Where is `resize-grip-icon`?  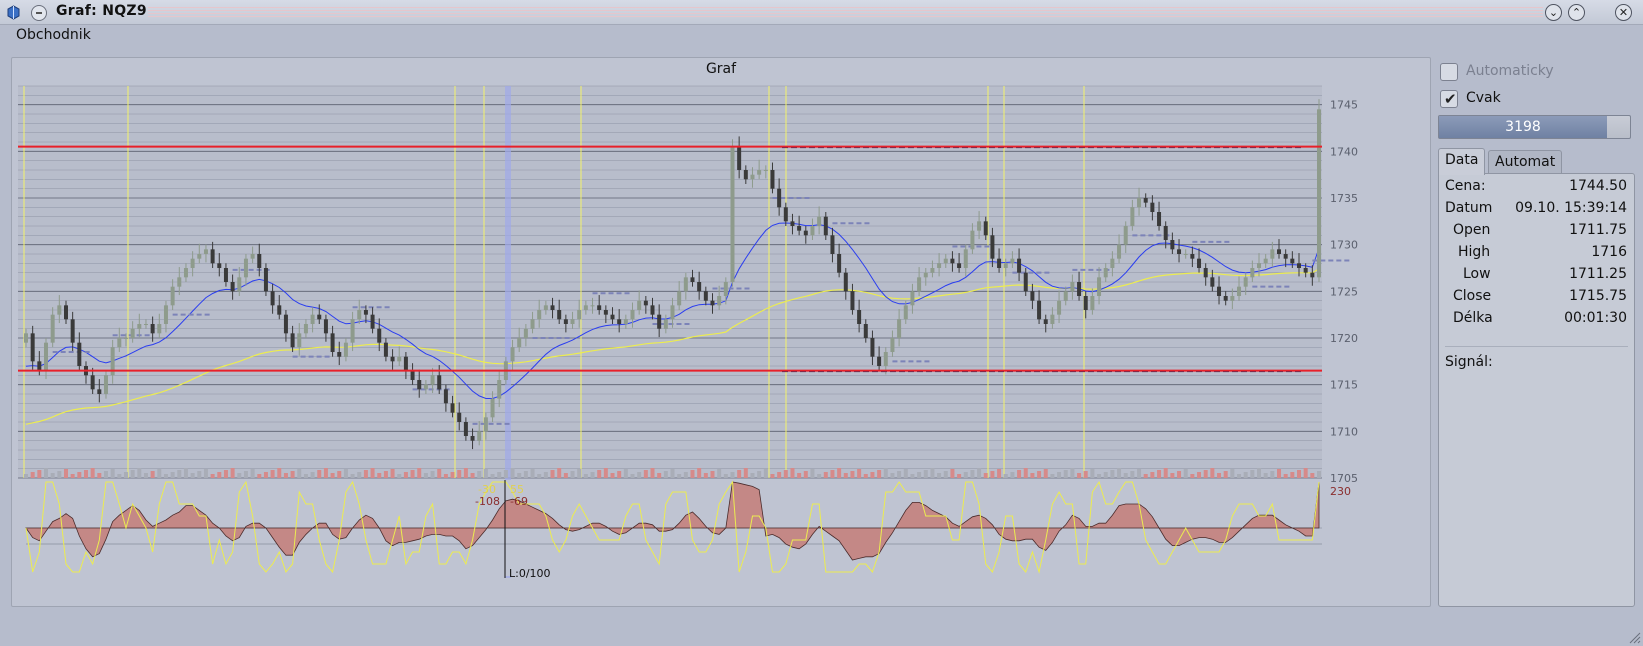 resize-grip-icon is located at coordinates (1634, 637).